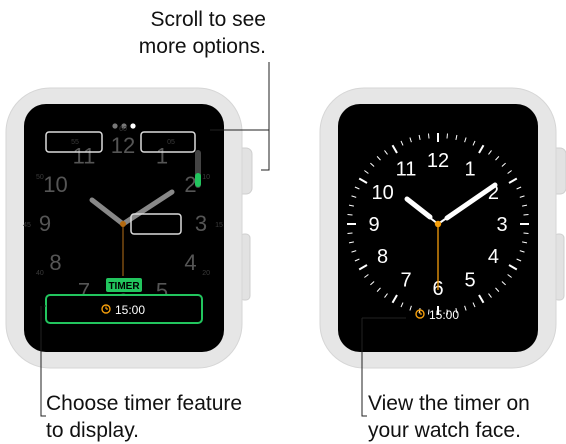 The height and width of the screenshot is (444, 566). What do you see at coordinates (382, 257) in the screenshot?
I see `right-numeral-8: 8` at bounding box center [382, 257].